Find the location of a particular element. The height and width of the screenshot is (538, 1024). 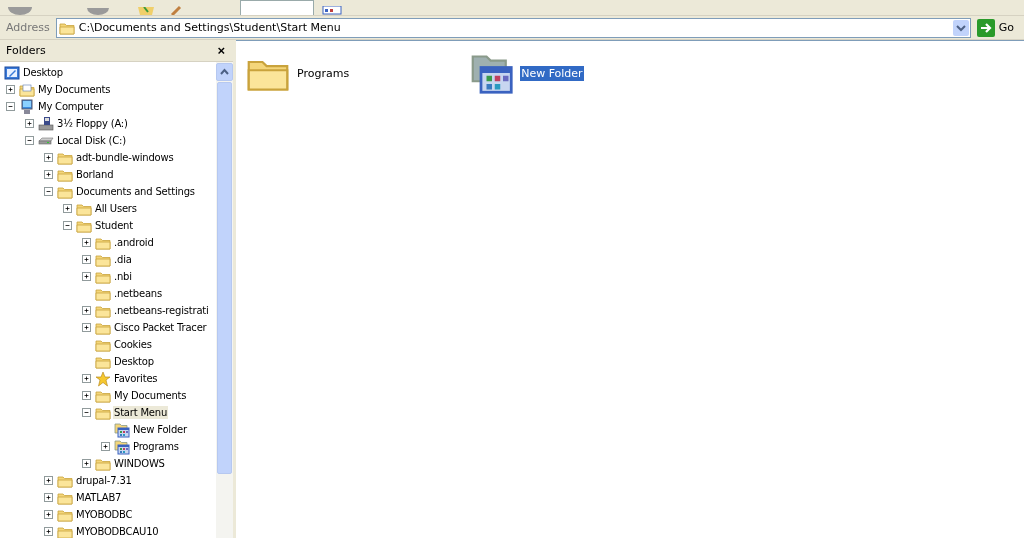

tree-item: MYOBODBCAU10 is located at coordinates (117, 531).